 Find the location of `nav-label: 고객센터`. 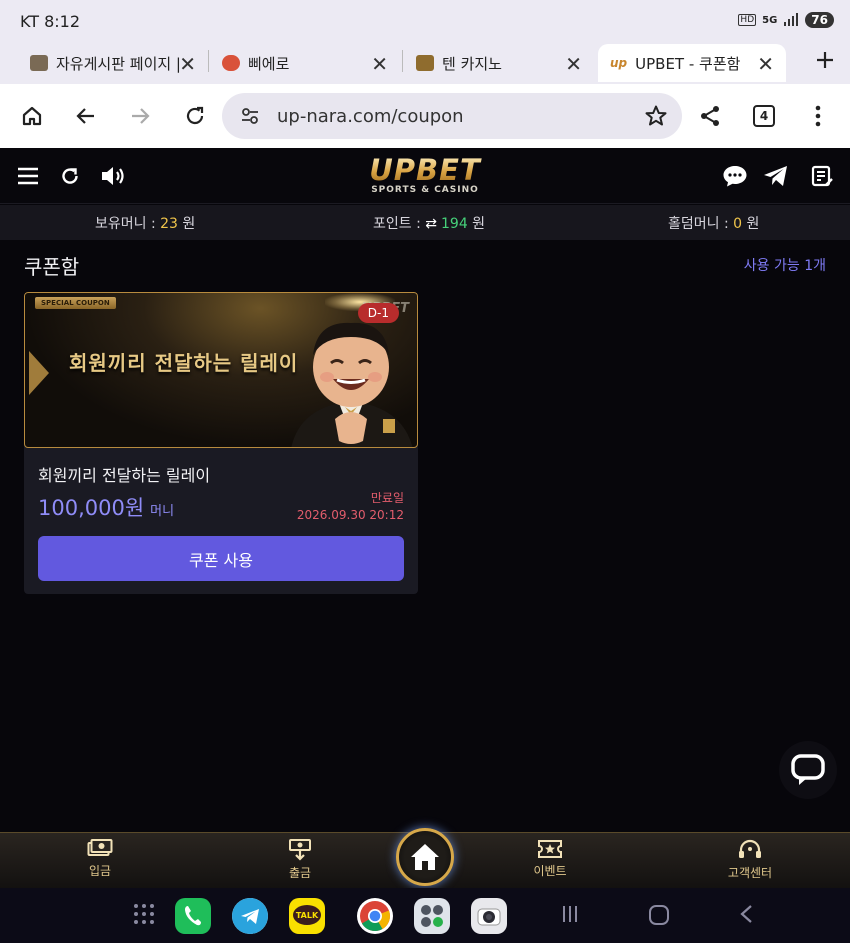

nav-label: 고객센터 is located at coordinates (750, 873).